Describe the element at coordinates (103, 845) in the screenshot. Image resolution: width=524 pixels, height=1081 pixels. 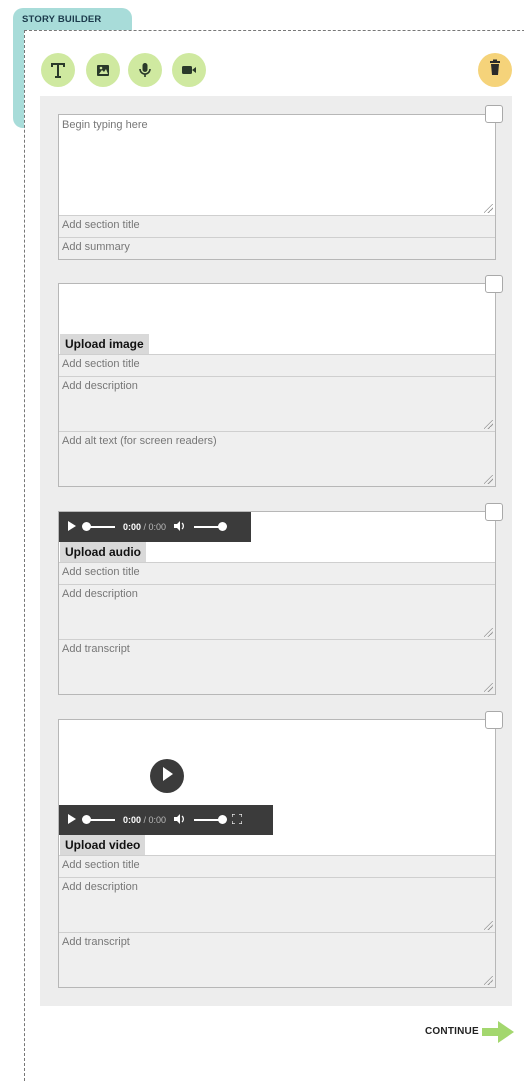
I see `upload-video-button: Upload video` at that location.